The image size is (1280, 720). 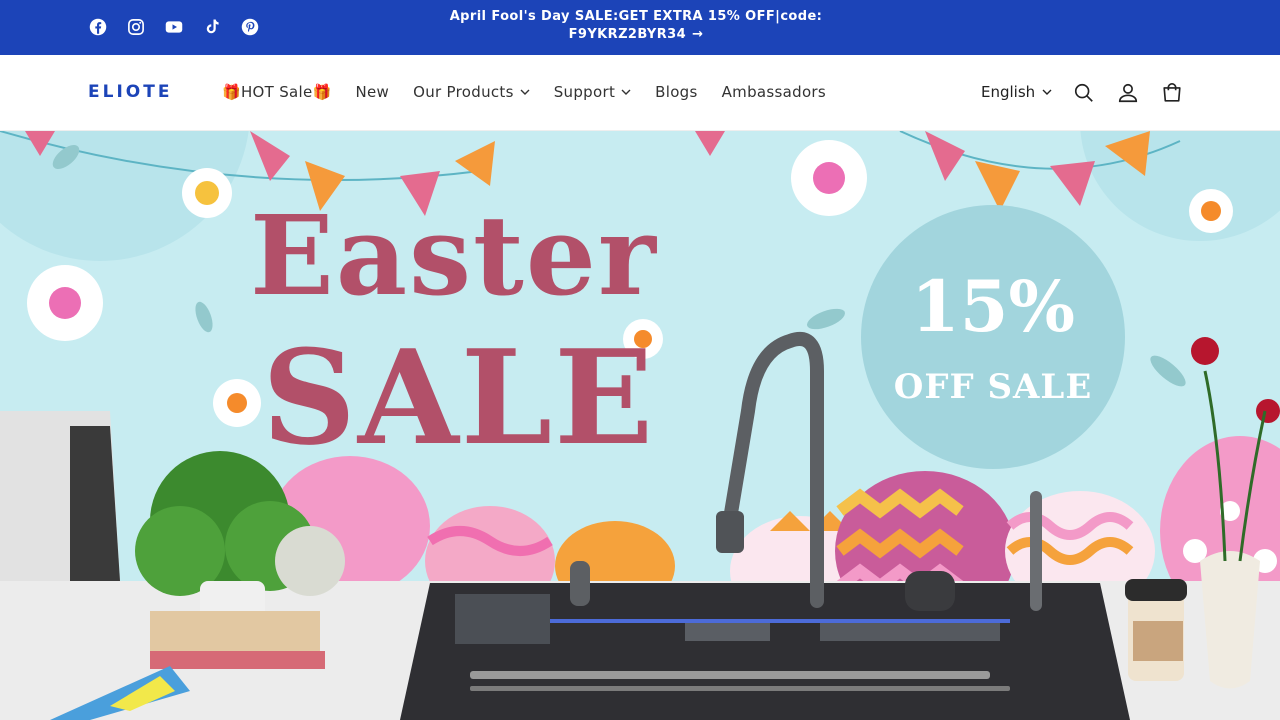 I want to click on logo: ELIOTE, so click(x=130, y=92).